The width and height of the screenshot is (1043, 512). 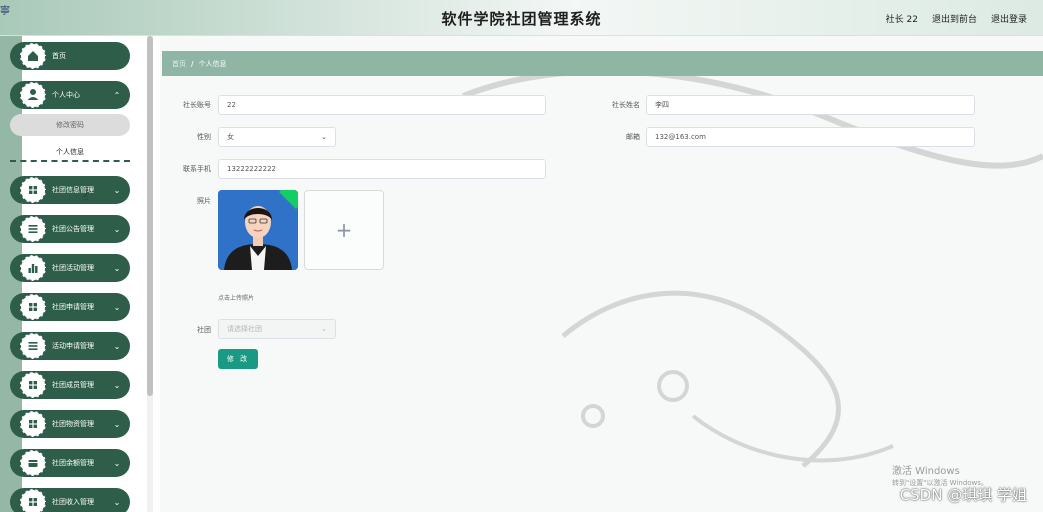 I want to click on sidebar-item-club-balance: 社团余额管理 ⌄, so click(x=70, y=463).